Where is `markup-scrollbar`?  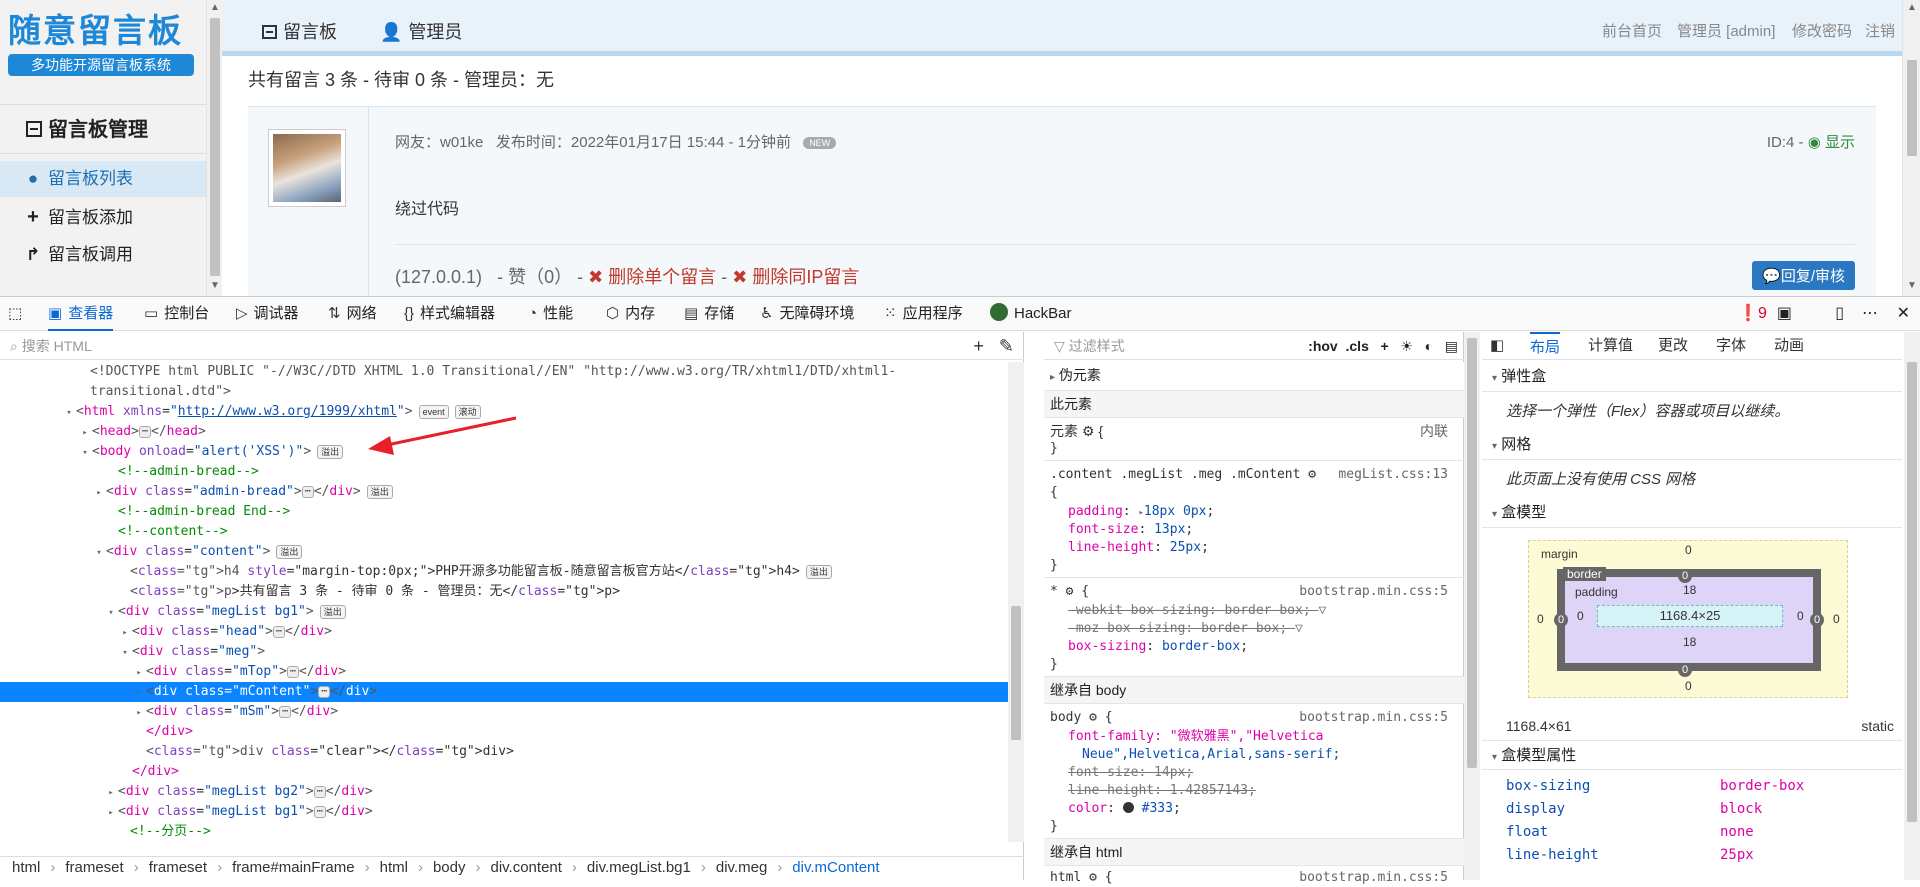 markup-scrollbar is located at coordinates (1016, 602).